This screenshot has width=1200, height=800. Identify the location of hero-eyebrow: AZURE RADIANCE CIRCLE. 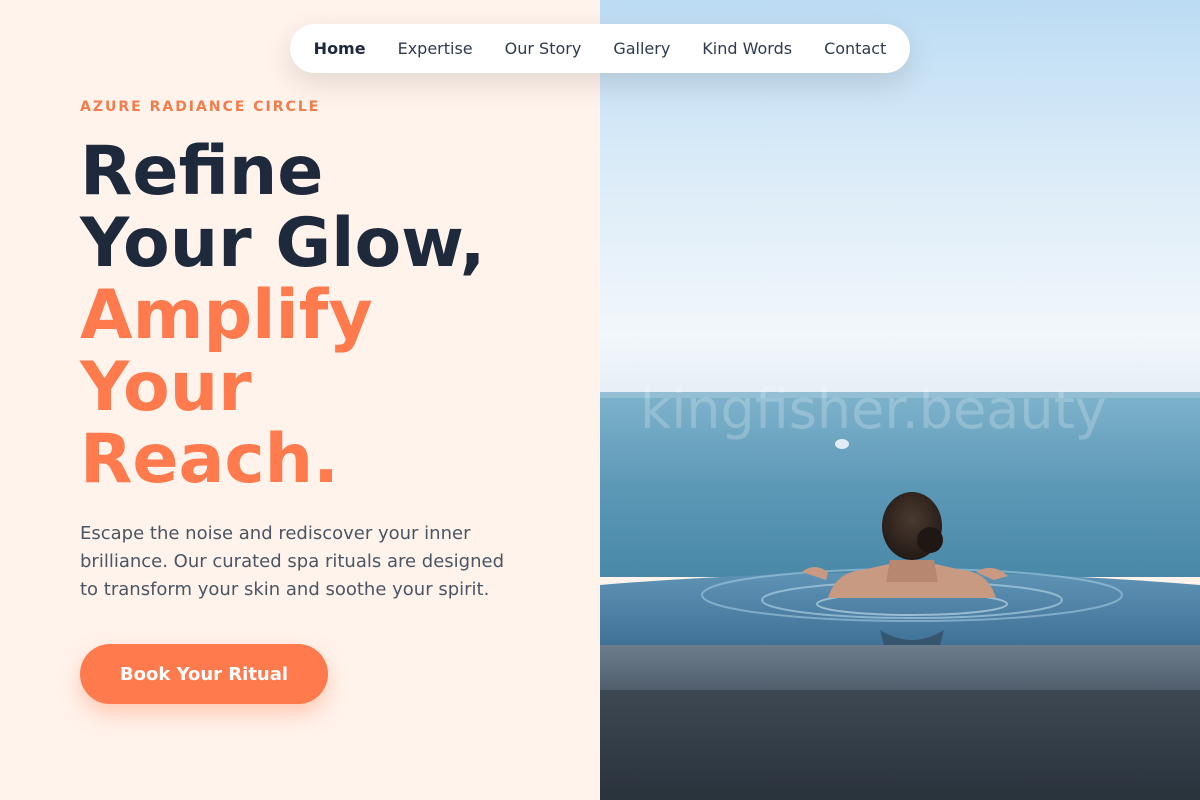
(200, 107).